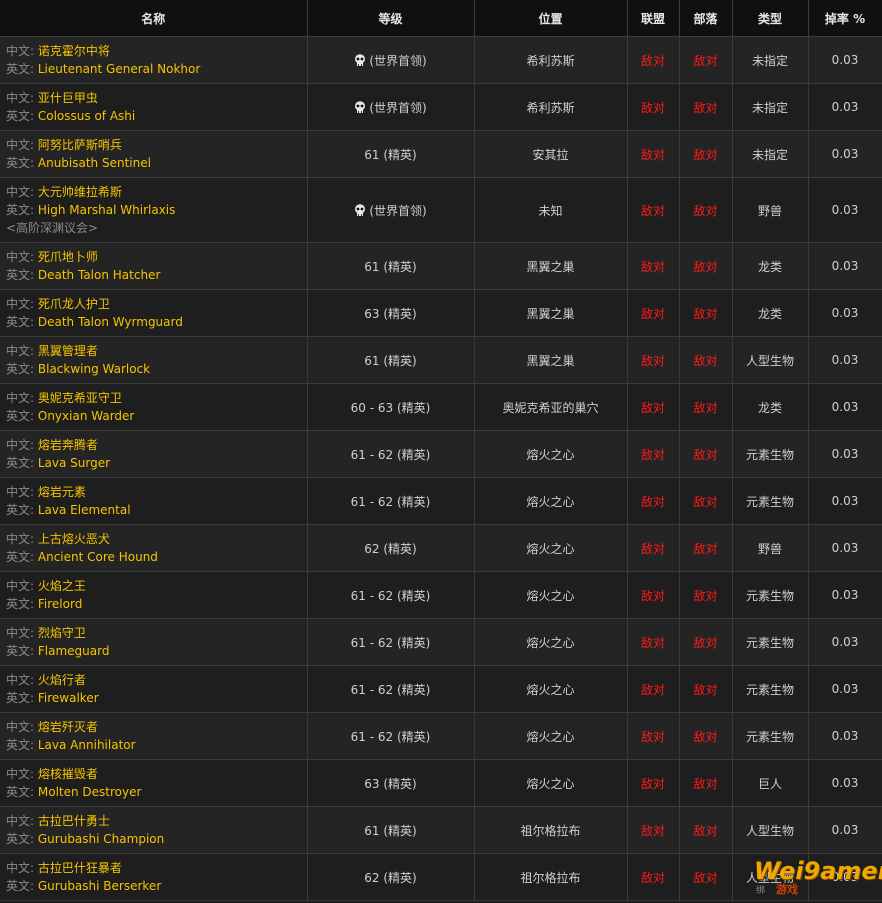 The image size is (882, 903). What do you see at coordinates (154, 18) in the screenshot?
I see `header-name: 名称` at bounding box center [154, 18].